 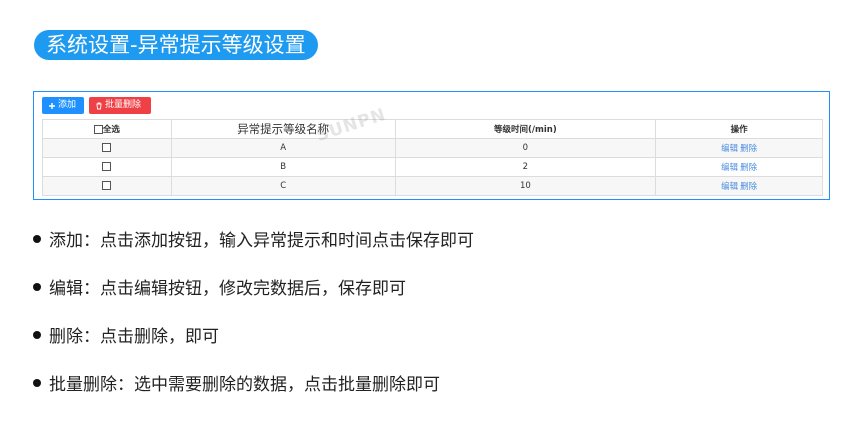 I want to click on table-row: A 0 编辑 删除, so click(x=432, y=148).